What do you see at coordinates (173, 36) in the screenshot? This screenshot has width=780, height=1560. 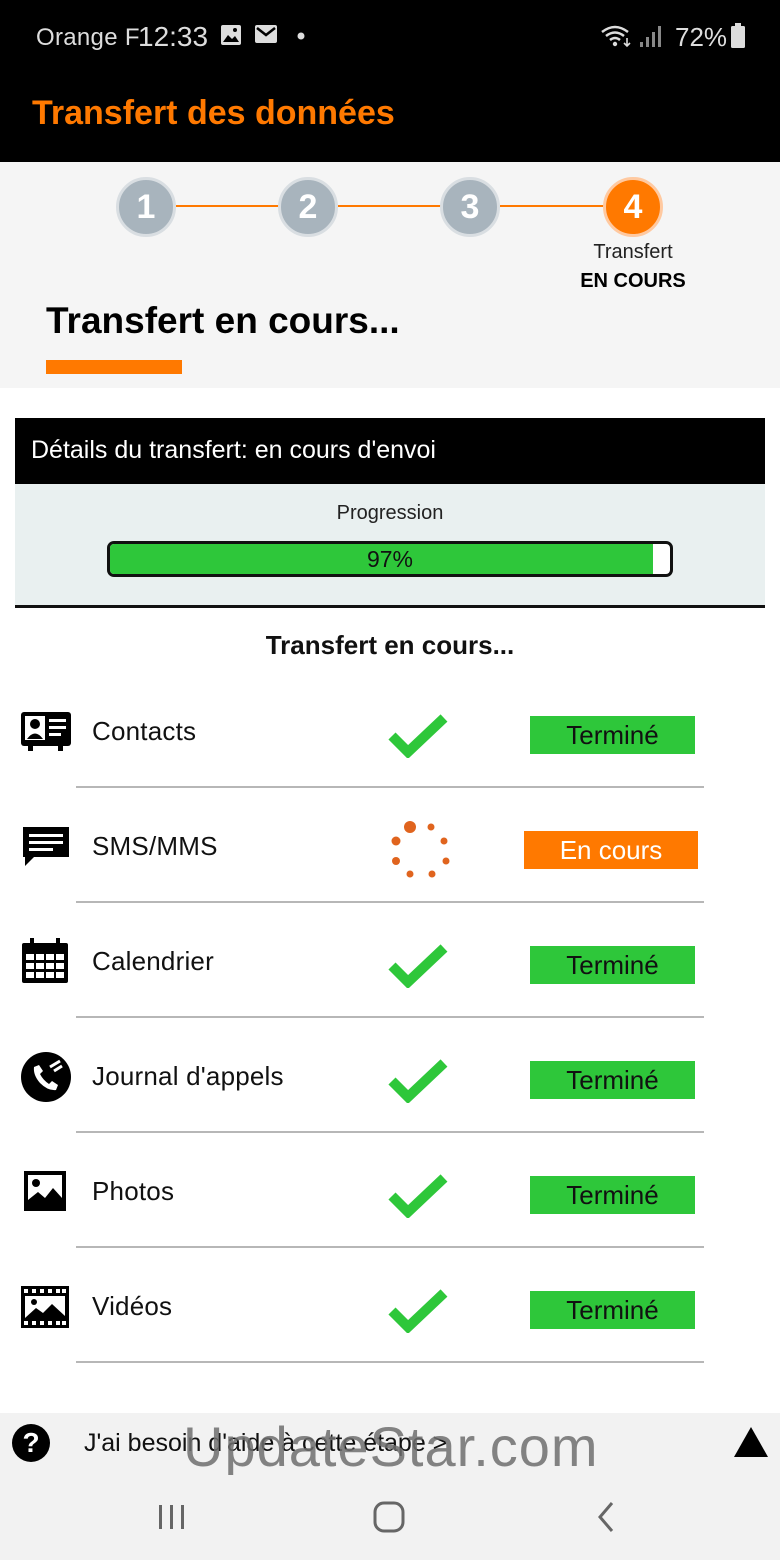 I see `clock: 12:33` at bounding box center [173, 36].